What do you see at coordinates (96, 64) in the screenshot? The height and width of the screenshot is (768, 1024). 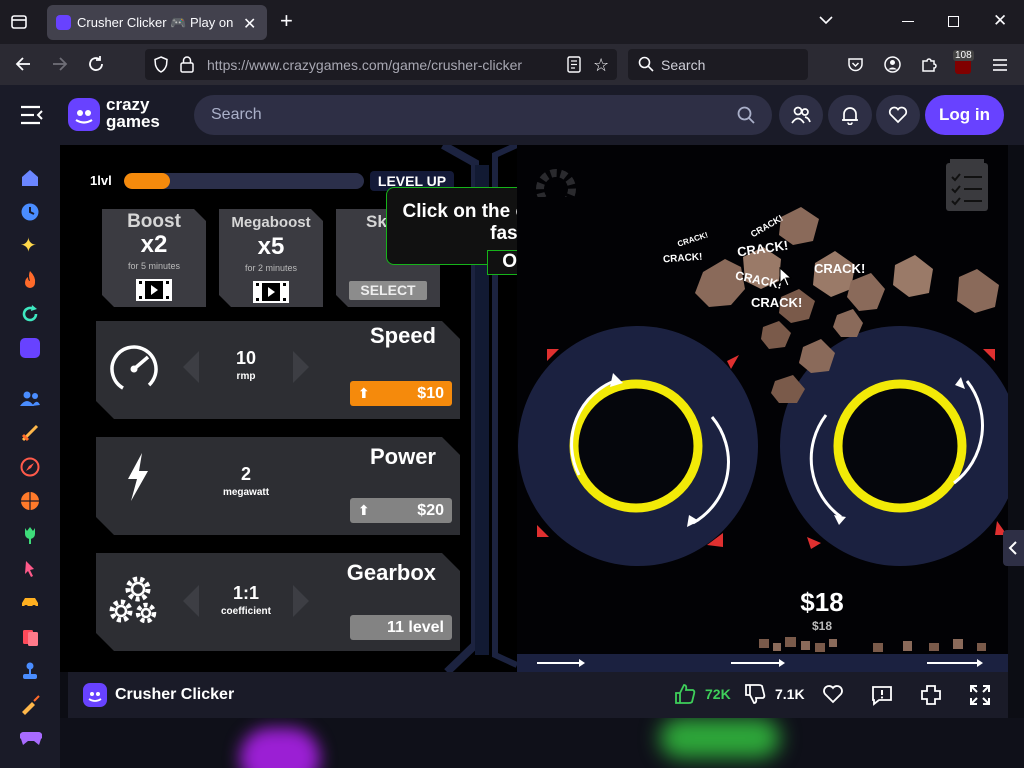 I see `reload-icon` at bounding box center [96, 64].